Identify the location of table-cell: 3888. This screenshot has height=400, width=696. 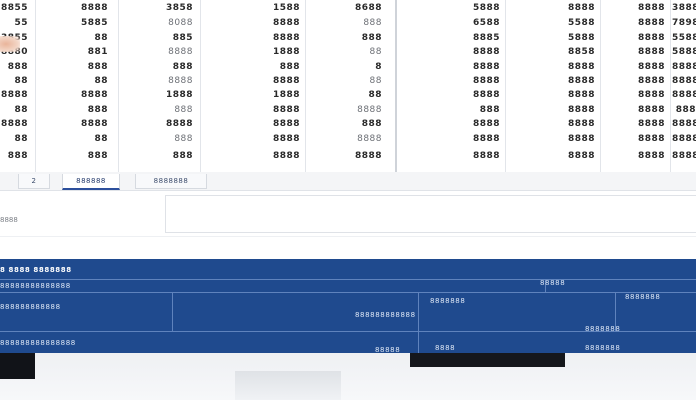
(684, 9).